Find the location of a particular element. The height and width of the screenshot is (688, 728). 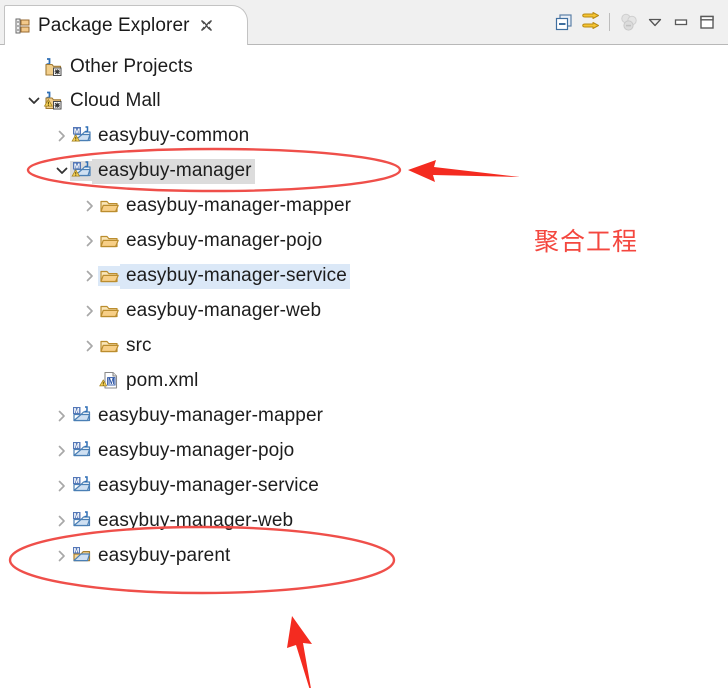

maximize-button is located at coordinates (707, 22).